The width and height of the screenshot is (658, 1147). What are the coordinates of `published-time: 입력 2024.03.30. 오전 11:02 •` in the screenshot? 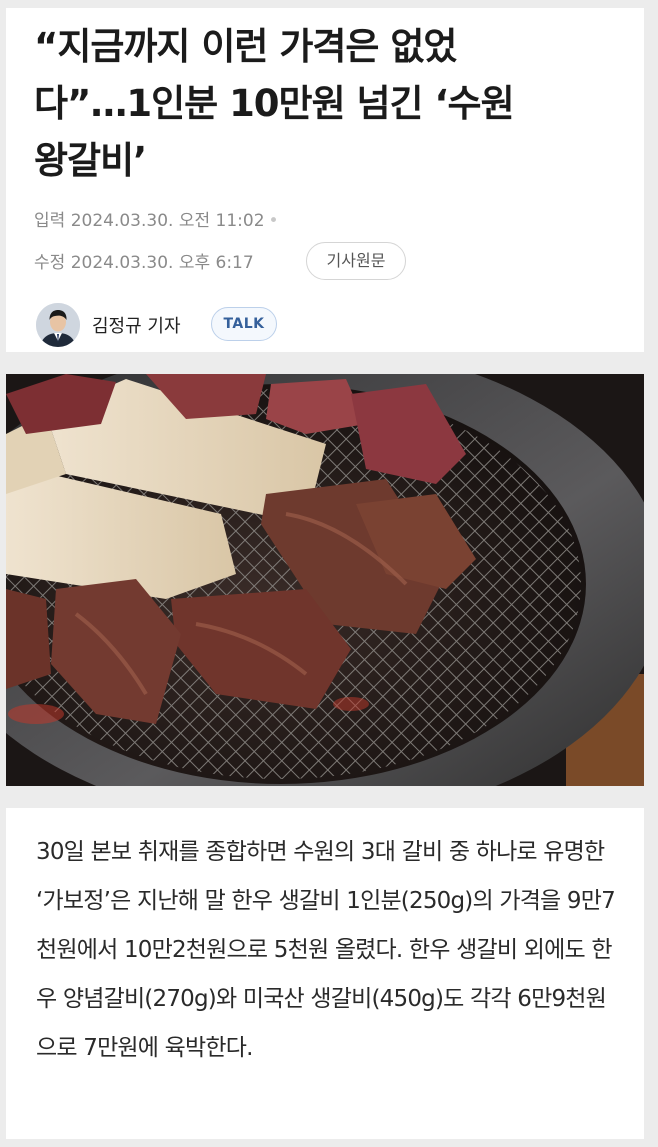 It's located at (156, 218).